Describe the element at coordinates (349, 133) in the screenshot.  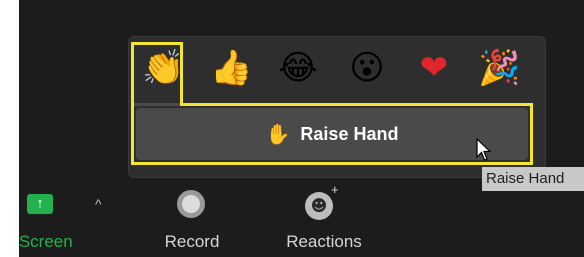
I see `raise-hand-label: Raise Hand` at that location.